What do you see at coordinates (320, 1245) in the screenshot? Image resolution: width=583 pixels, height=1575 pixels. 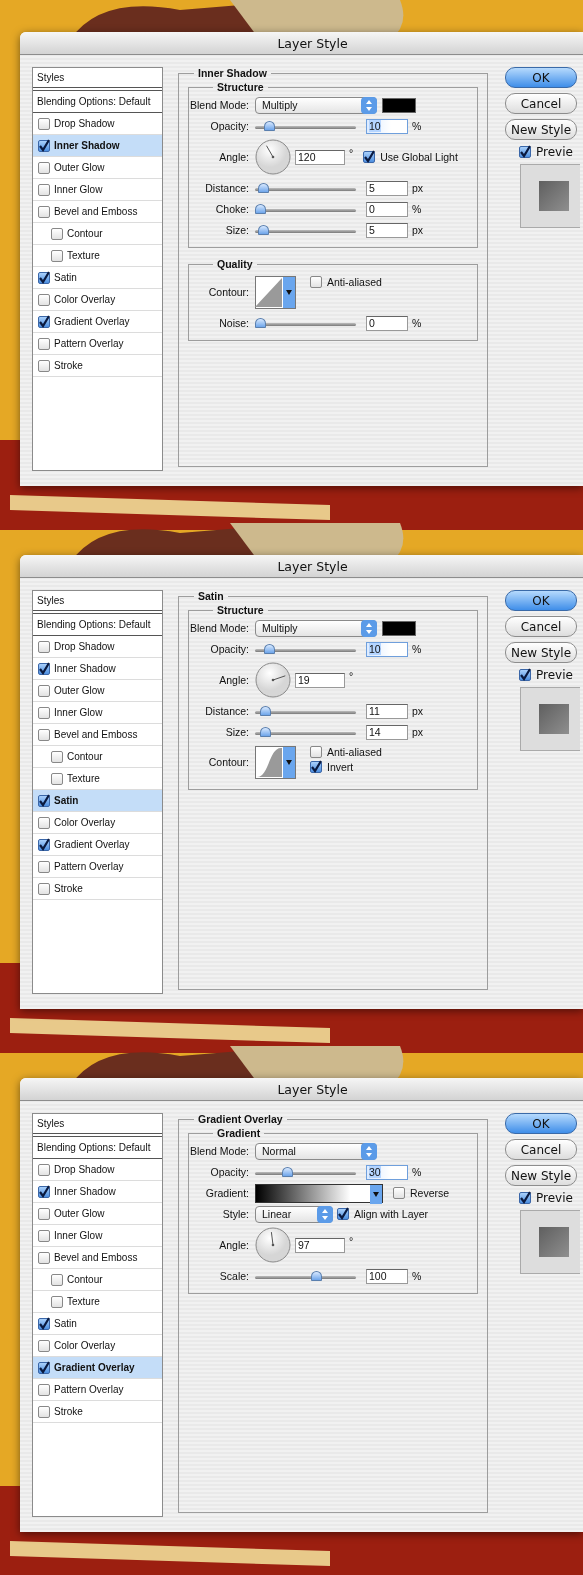 I see `input-field: 97` at bounding box center [320, 1245].